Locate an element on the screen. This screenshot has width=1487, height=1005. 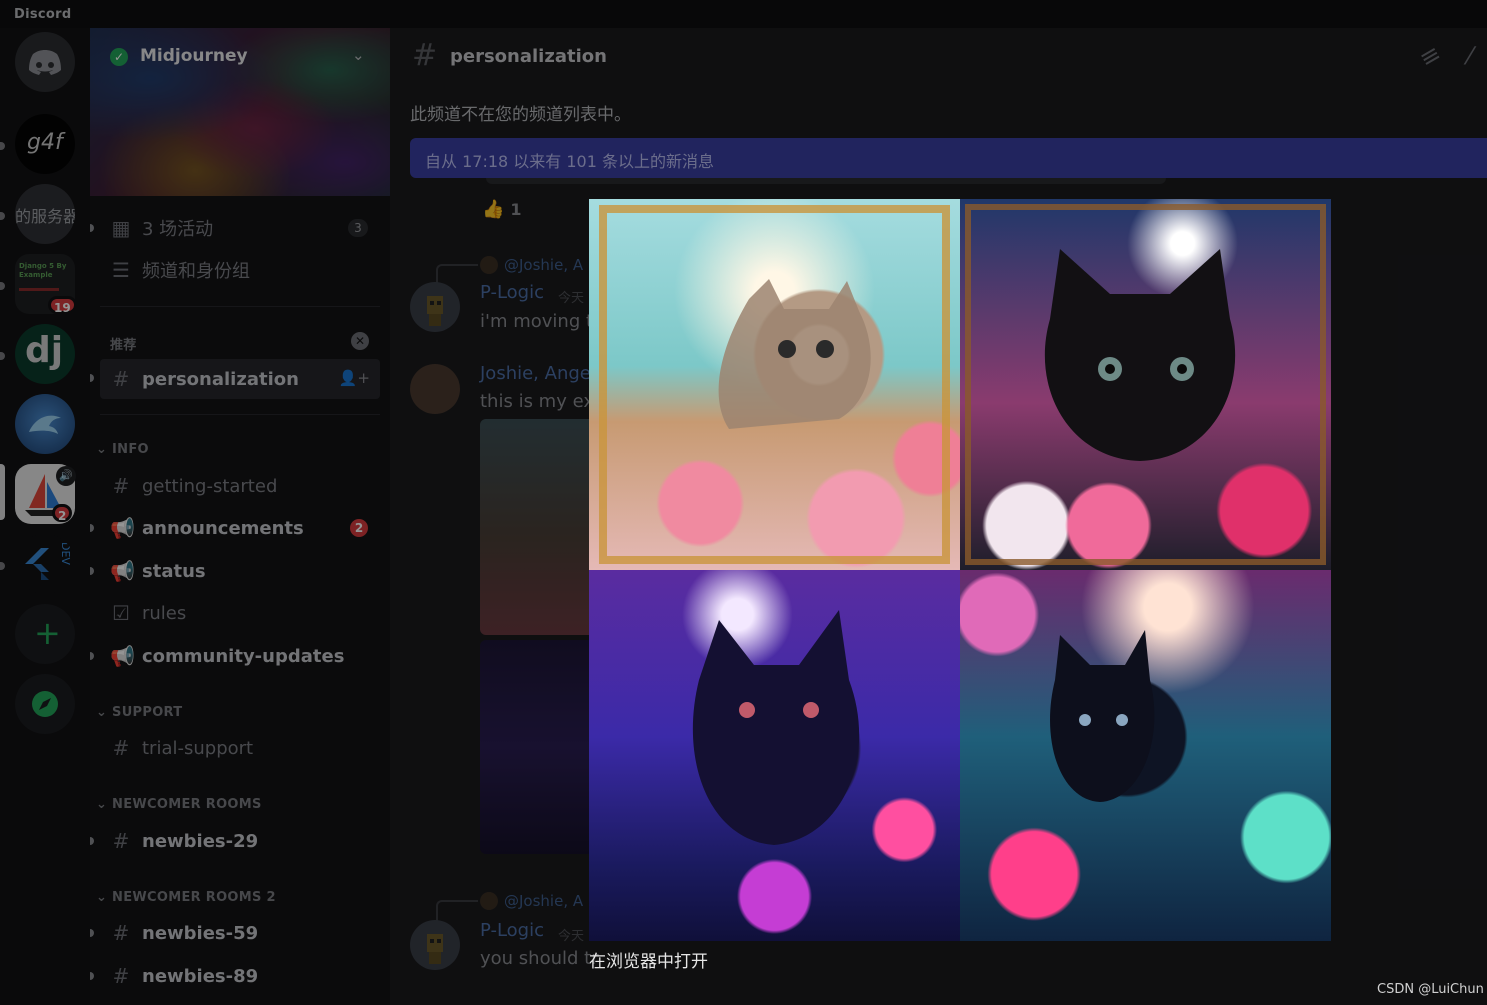
new-messages-bar: 自从 17:18 以来有 101 条以上的新消息 is located at coordinates (948, 158).